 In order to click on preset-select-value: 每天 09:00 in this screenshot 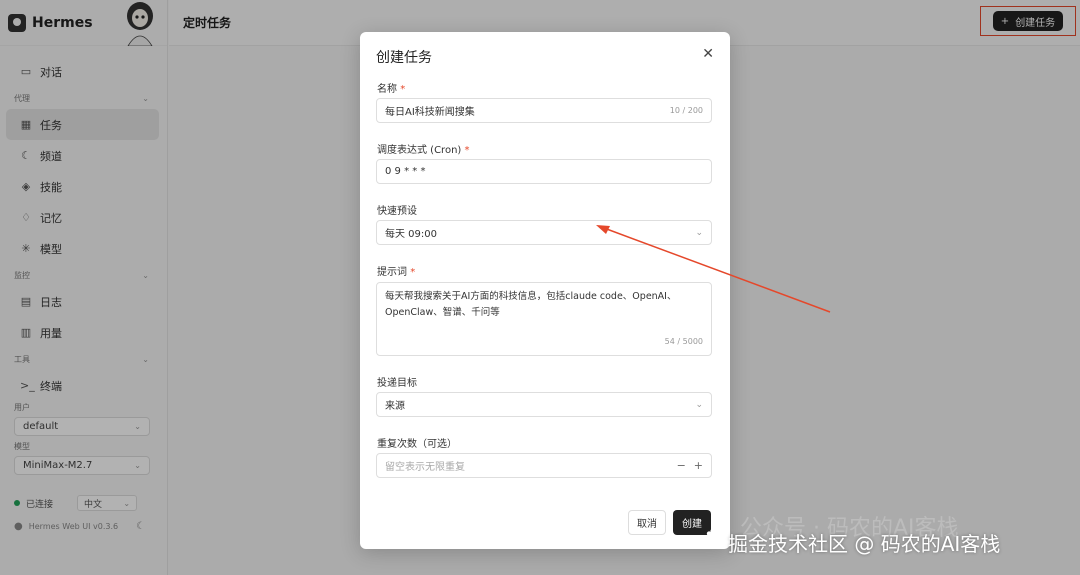, I will do `click(411, 234)`.